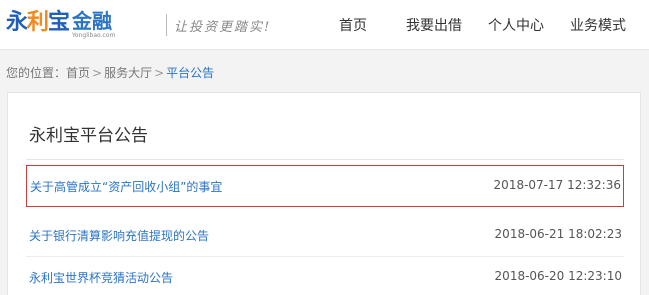  What do you see at coordinates (557, 185) in the screenshot?
I see `announcement-date: 2018-07-17 12:32:36` at bounding box center [557, 185].